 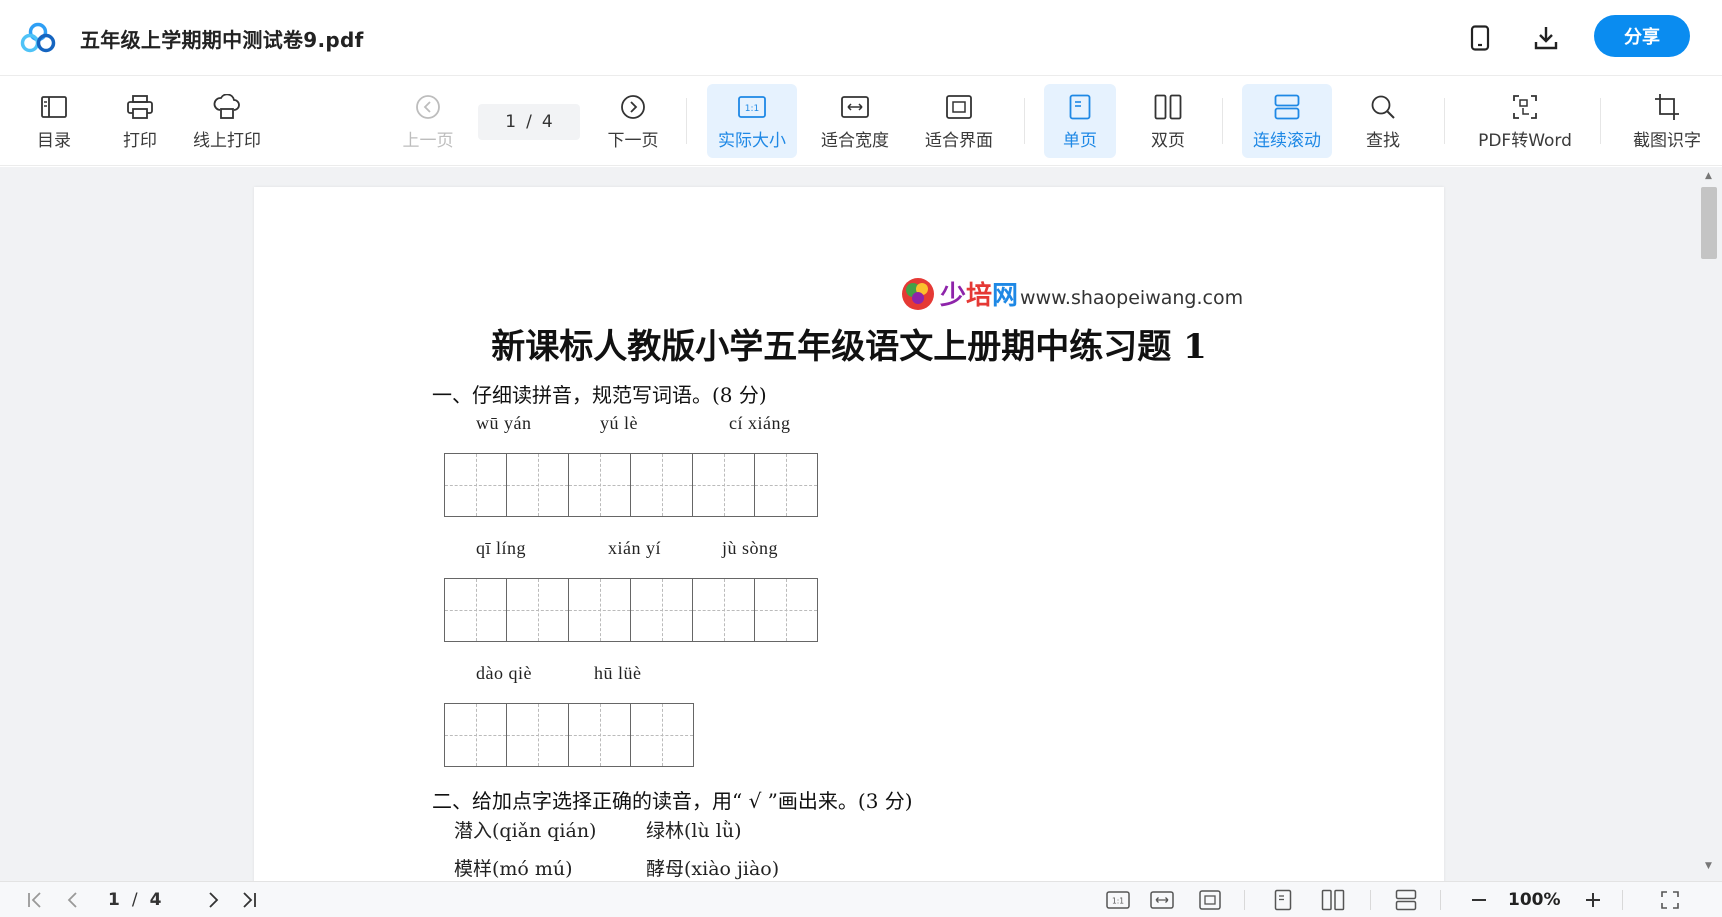 What do you see at coordinates (1168, 121) in the screenshot?
I see `double-page-button: 双页` at bounding box center [1168, 121].